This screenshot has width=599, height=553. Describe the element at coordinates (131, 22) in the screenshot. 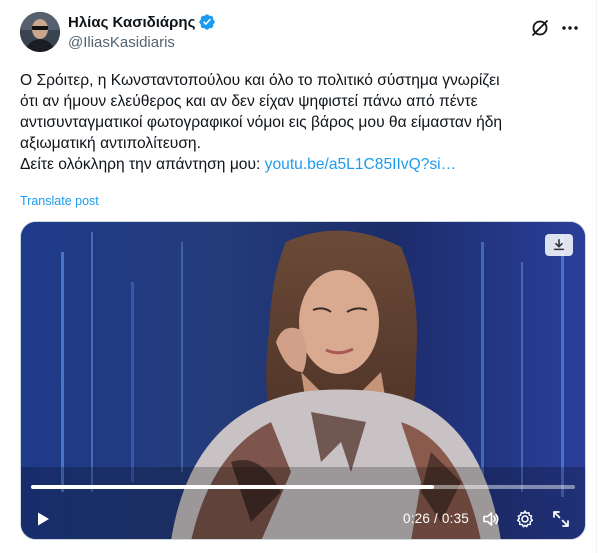

I see `author-display-name: Ηλίας Κασιδιάρης` at that location.